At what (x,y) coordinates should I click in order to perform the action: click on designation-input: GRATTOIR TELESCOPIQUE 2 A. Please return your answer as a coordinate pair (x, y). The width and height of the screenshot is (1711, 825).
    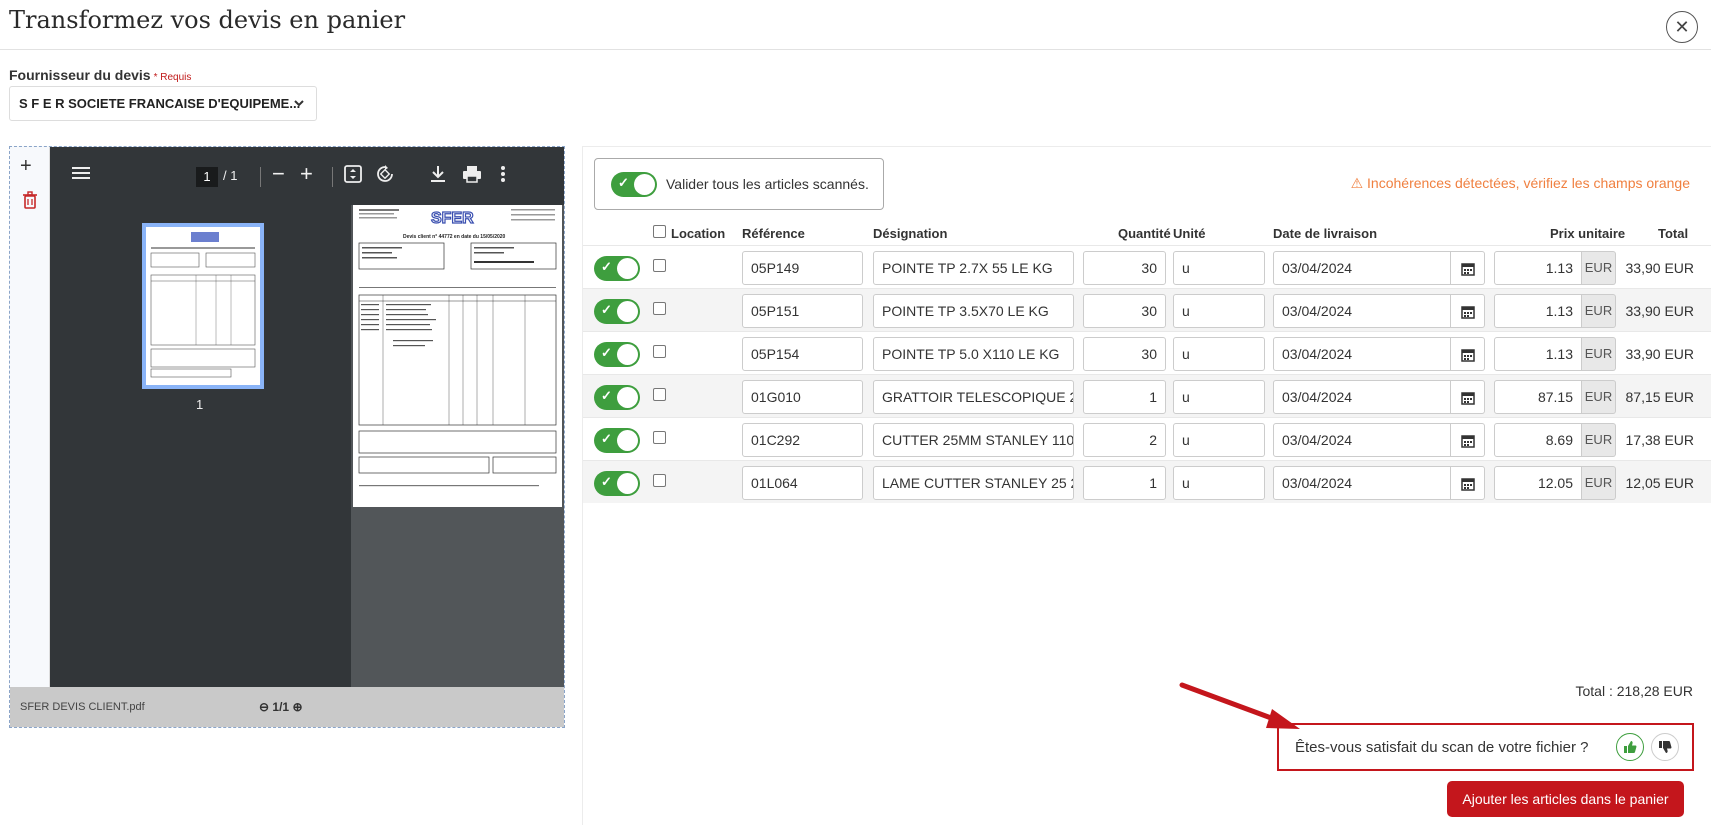
    Looking at the image, I should click on (973, 397).